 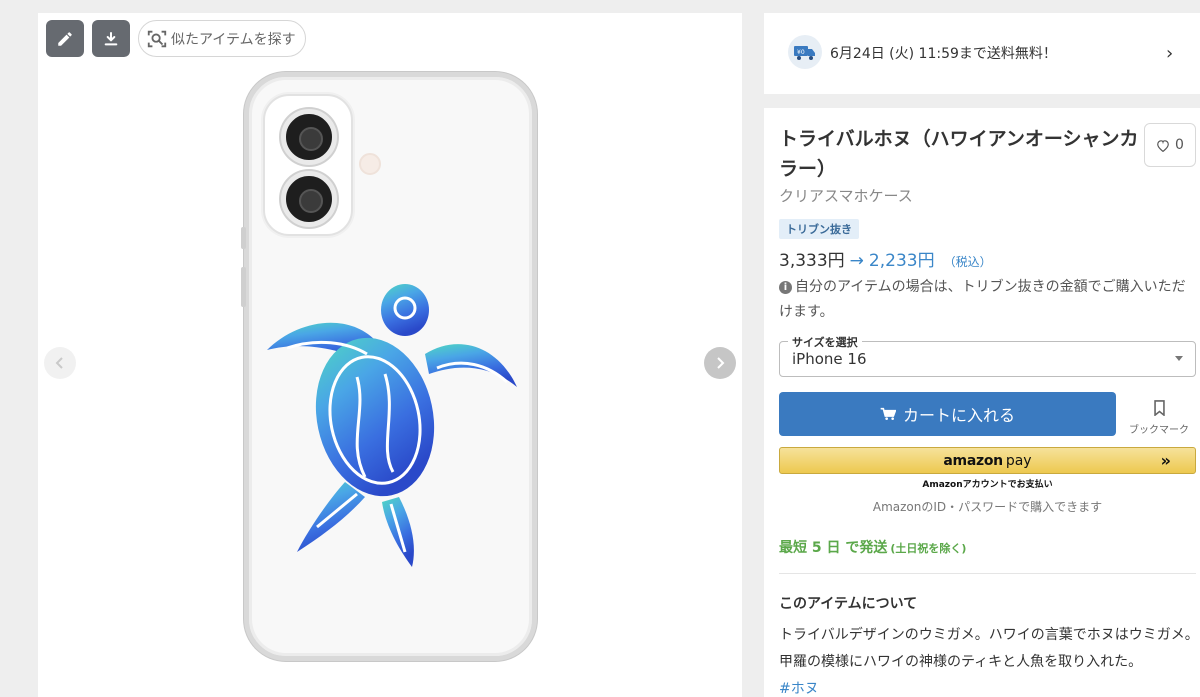 What do you see at coordinates (825, 342) in the screenshot?
I see `size-select-label: サイズを選択` at bounding box center [825, 342].